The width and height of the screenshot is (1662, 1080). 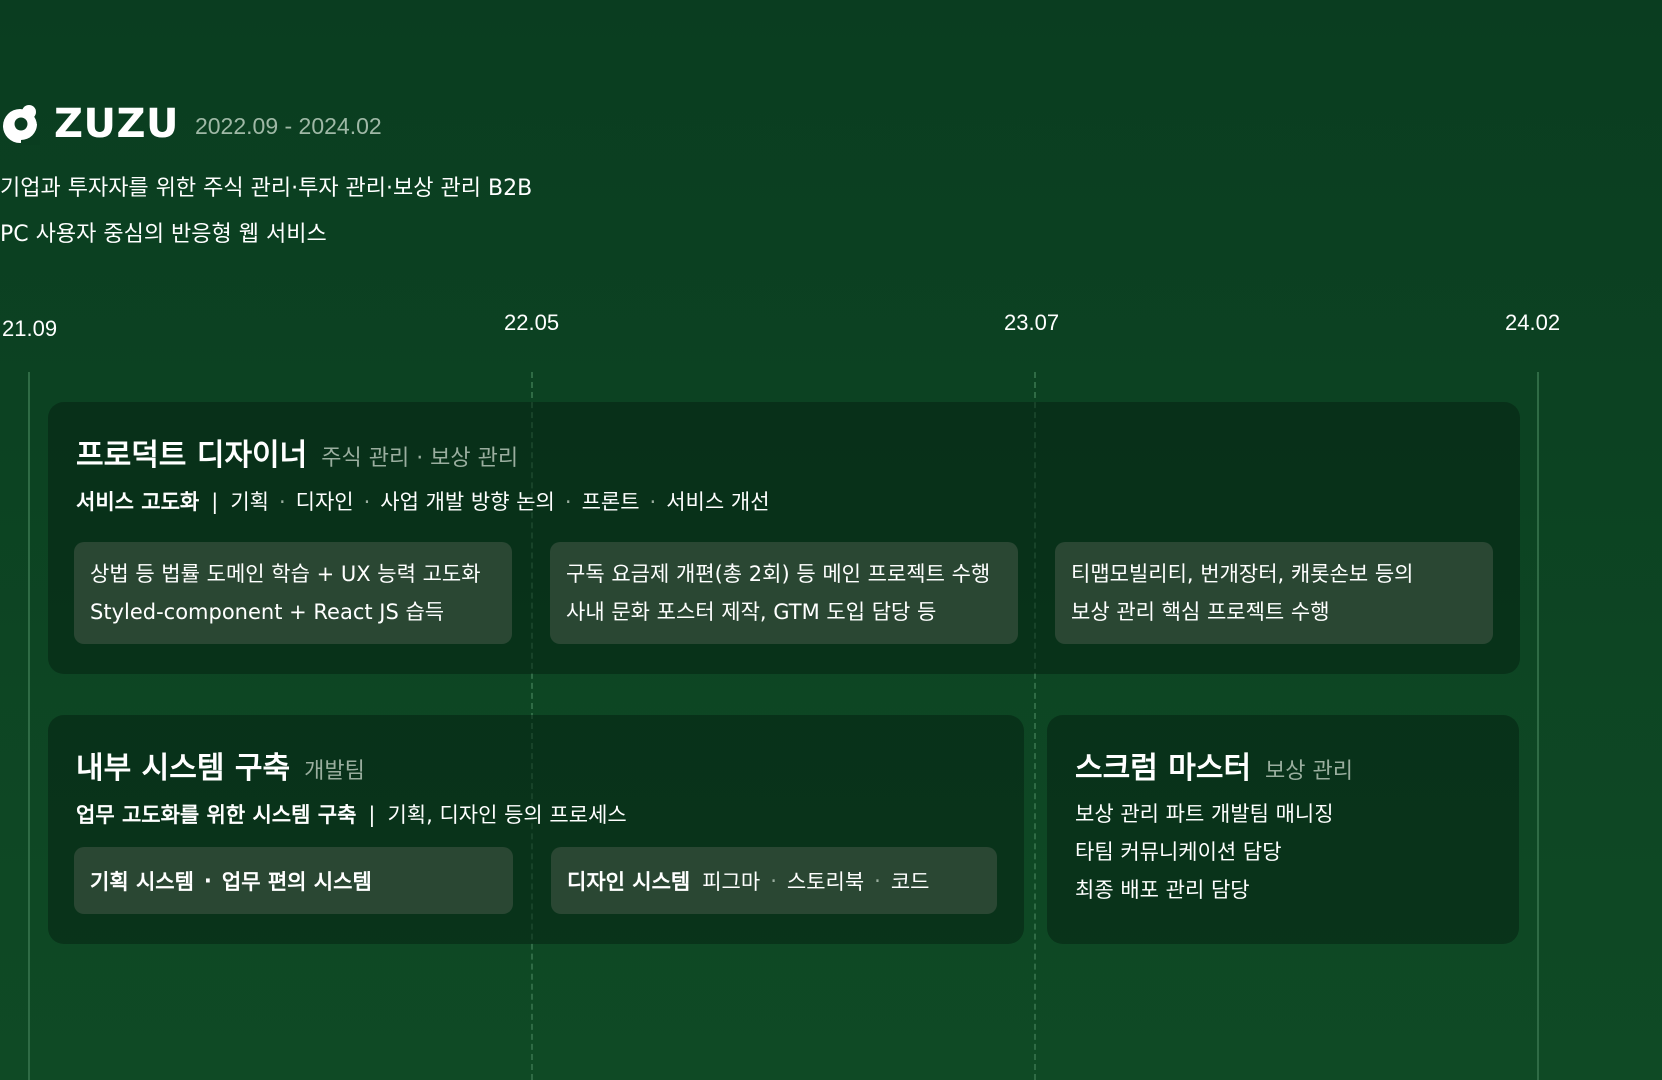 What do you see at coordinates (324, 502) in the screenshot?
I see `subtitle-item: 디자인` at bounding box center [324, 502].